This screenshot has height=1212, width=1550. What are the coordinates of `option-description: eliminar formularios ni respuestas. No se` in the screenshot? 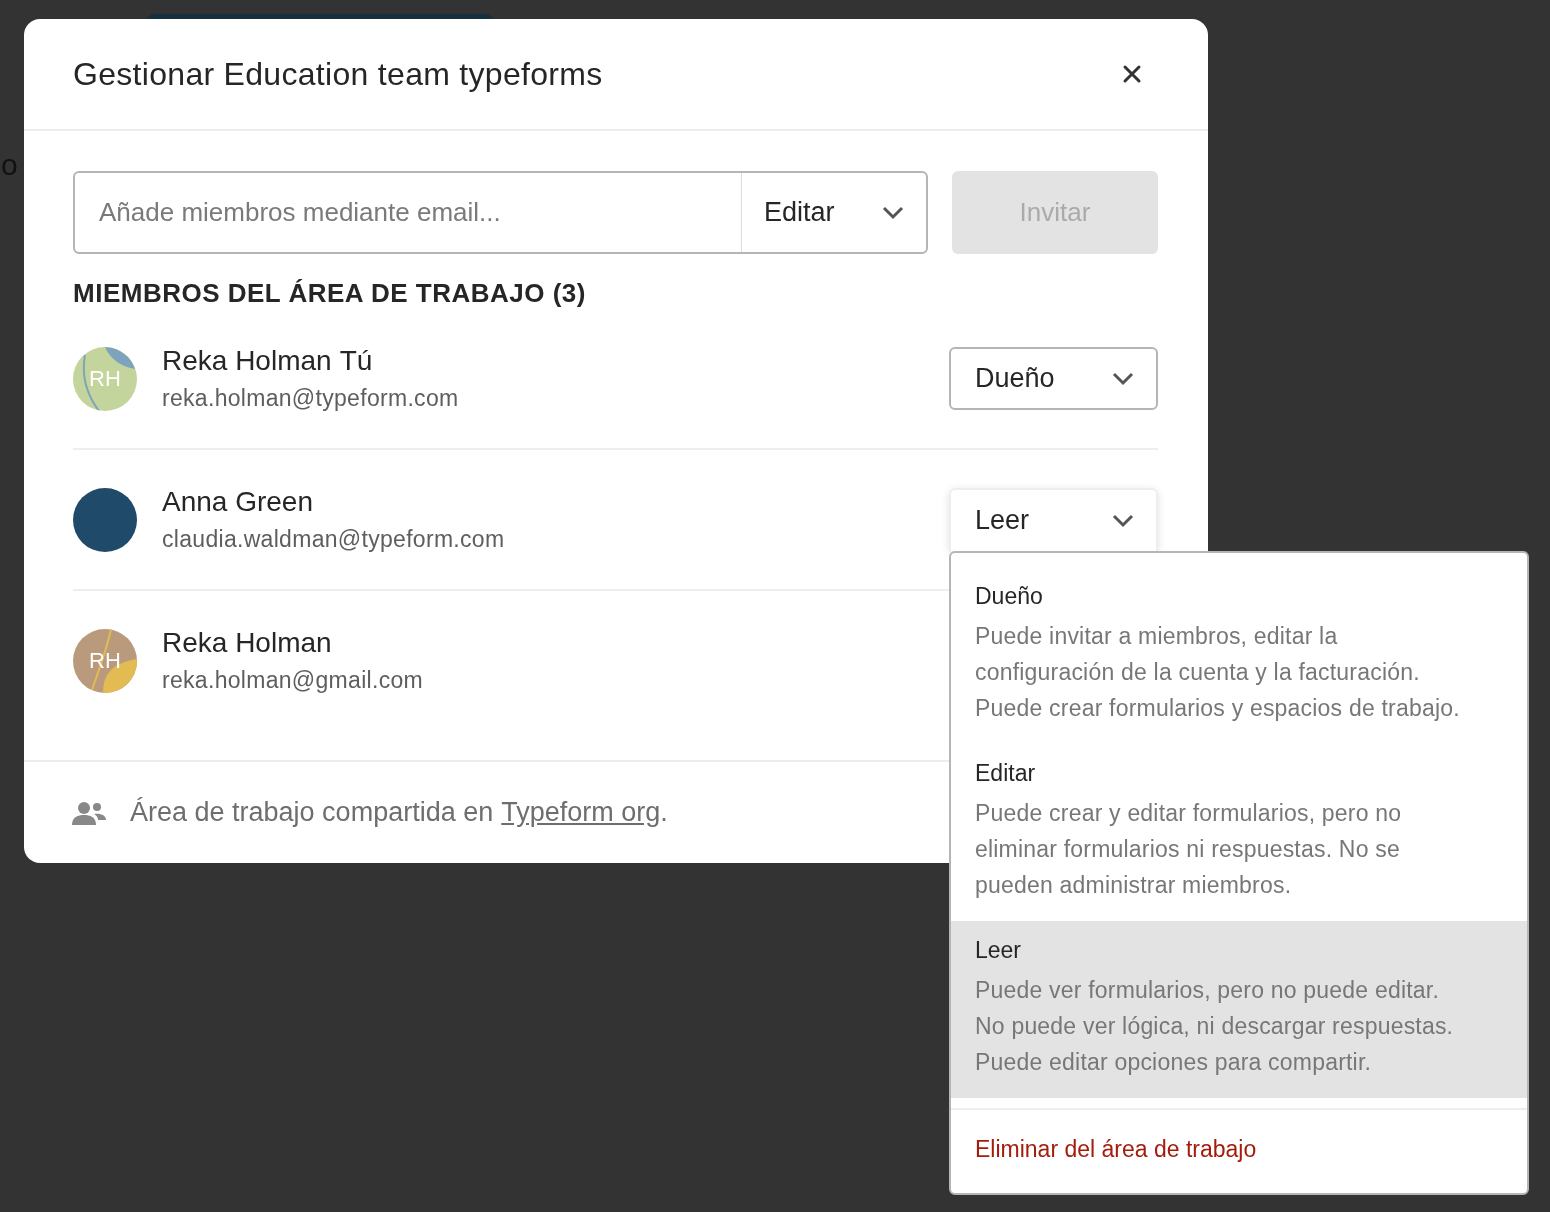 It's located at (1188, 849).